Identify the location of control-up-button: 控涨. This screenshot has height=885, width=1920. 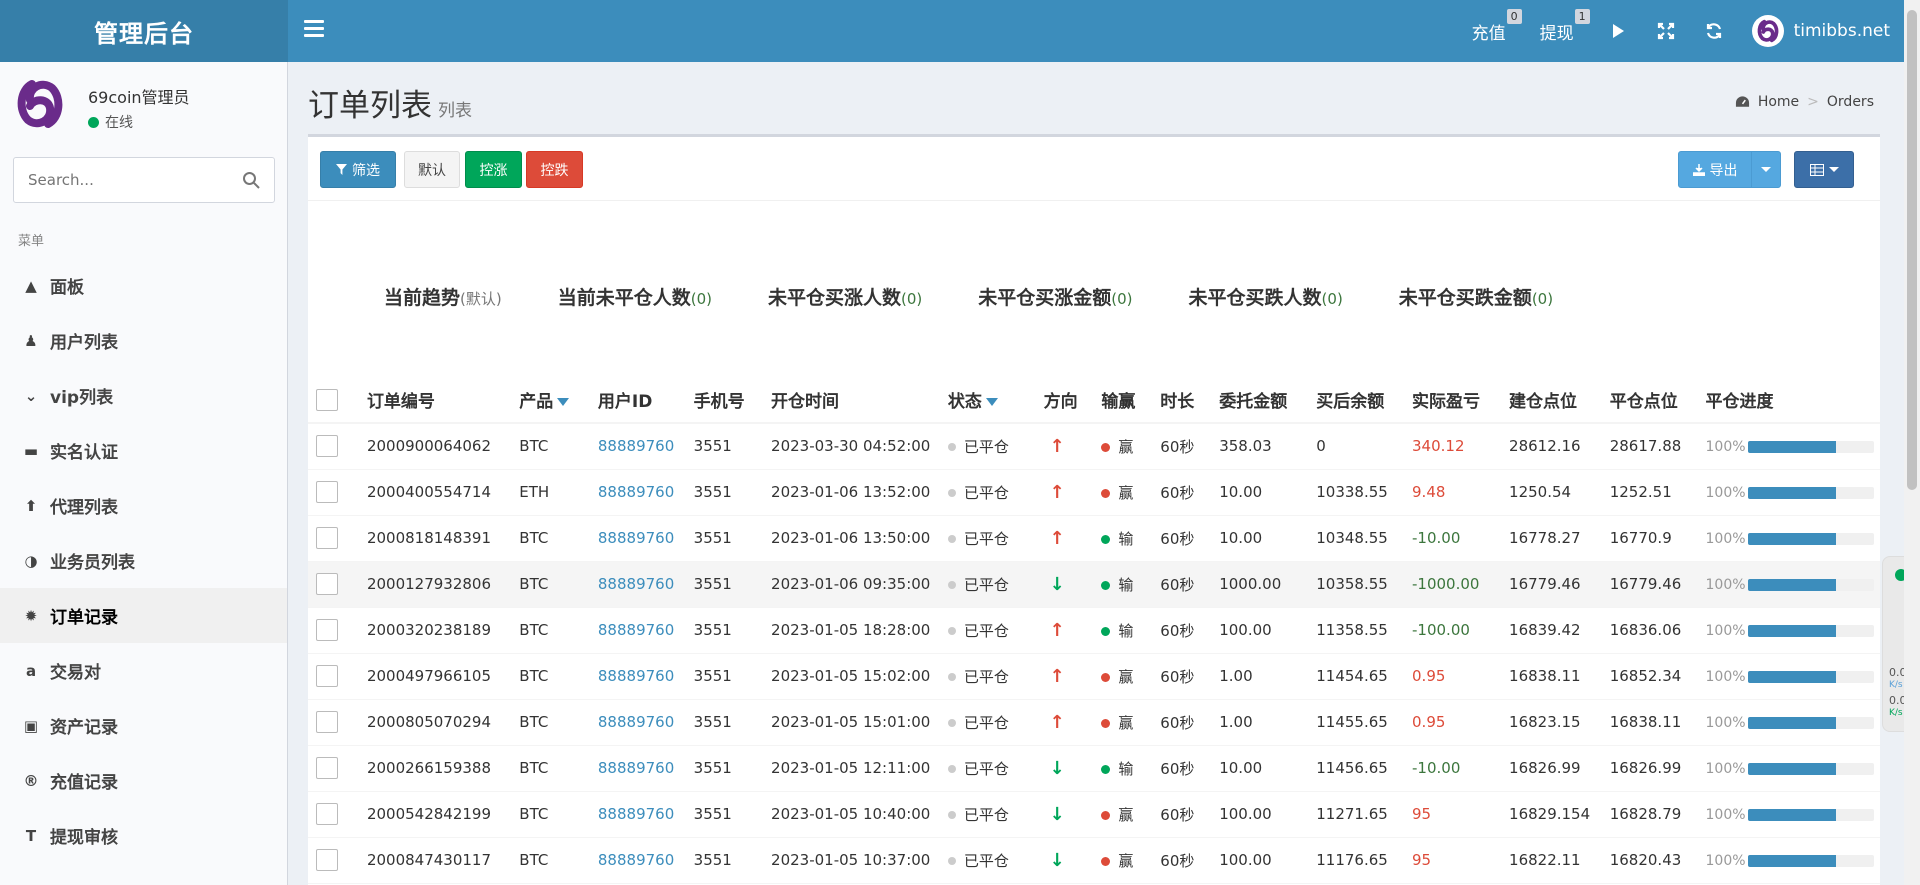
(493, 169).